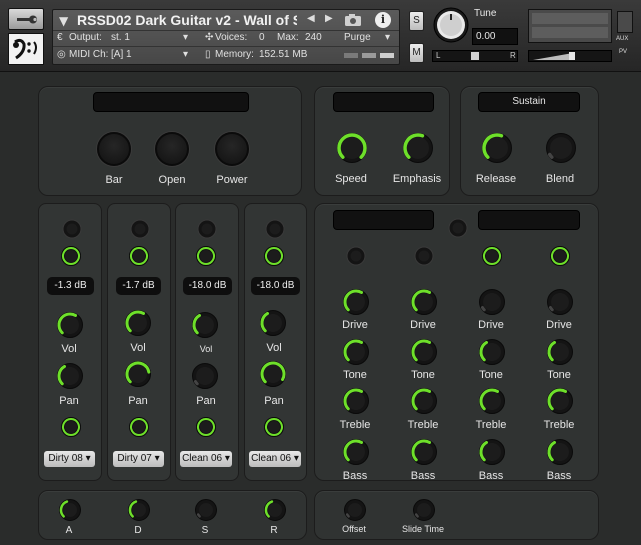  Describe the element at coordinates (418, 148) in the screenshot. I see `emphasis-knob` at that location.